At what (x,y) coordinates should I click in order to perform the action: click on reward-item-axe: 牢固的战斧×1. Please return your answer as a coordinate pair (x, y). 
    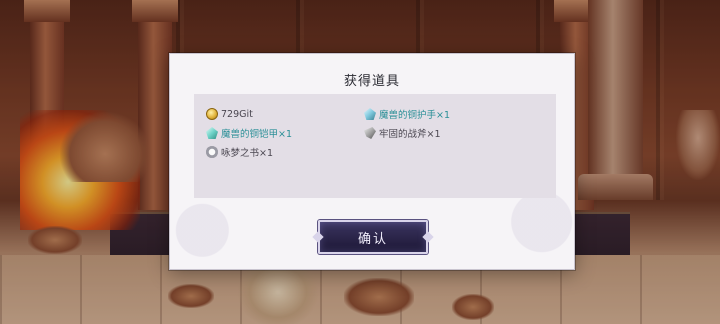
    Looking at the image, I should click on (402, 133).